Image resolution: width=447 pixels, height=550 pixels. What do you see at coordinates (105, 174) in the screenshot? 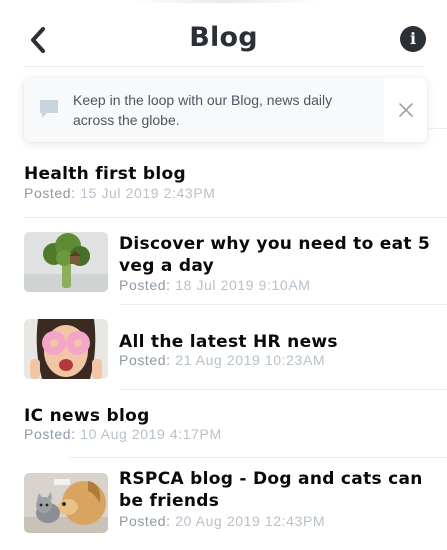
I see `post-title: Health first blog` at bounding box center [105, 174].